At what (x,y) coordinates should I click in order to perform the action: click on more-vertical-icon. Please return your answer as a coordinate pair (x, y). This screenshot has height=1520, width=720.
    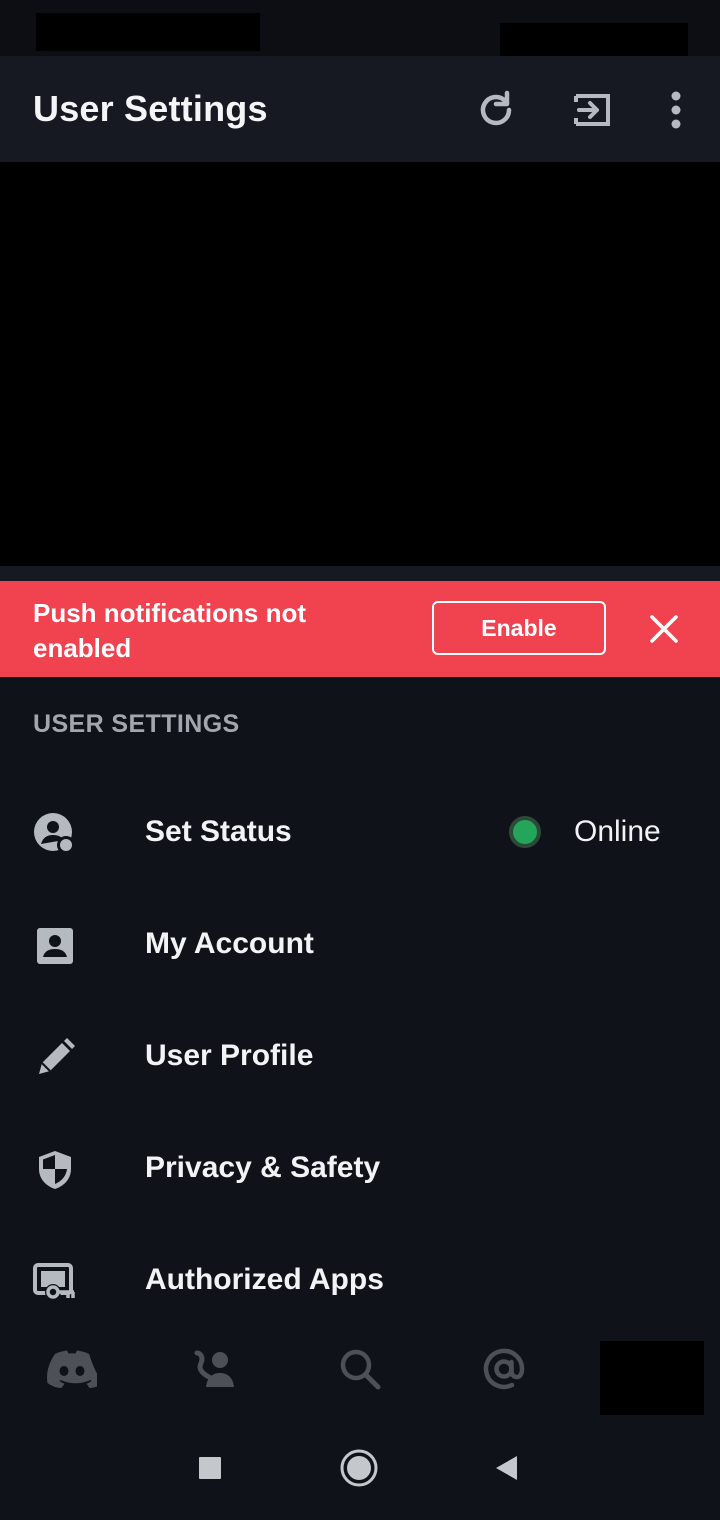
    Looking at the image, I should click on (676, 110).